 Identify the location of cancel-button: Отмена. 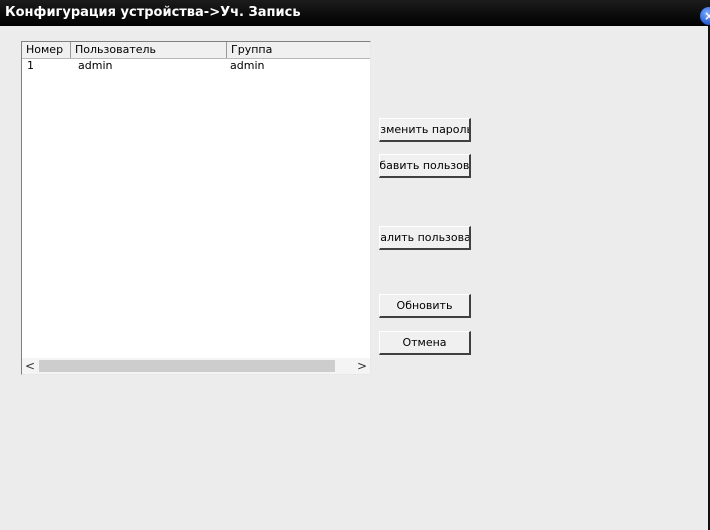
(425, 343).